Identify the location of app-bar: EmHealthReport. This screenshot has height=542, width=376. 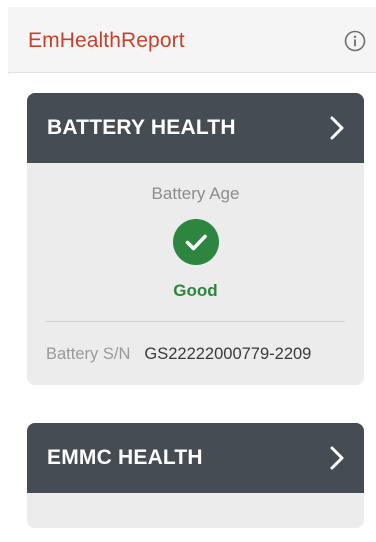
(192, 40).